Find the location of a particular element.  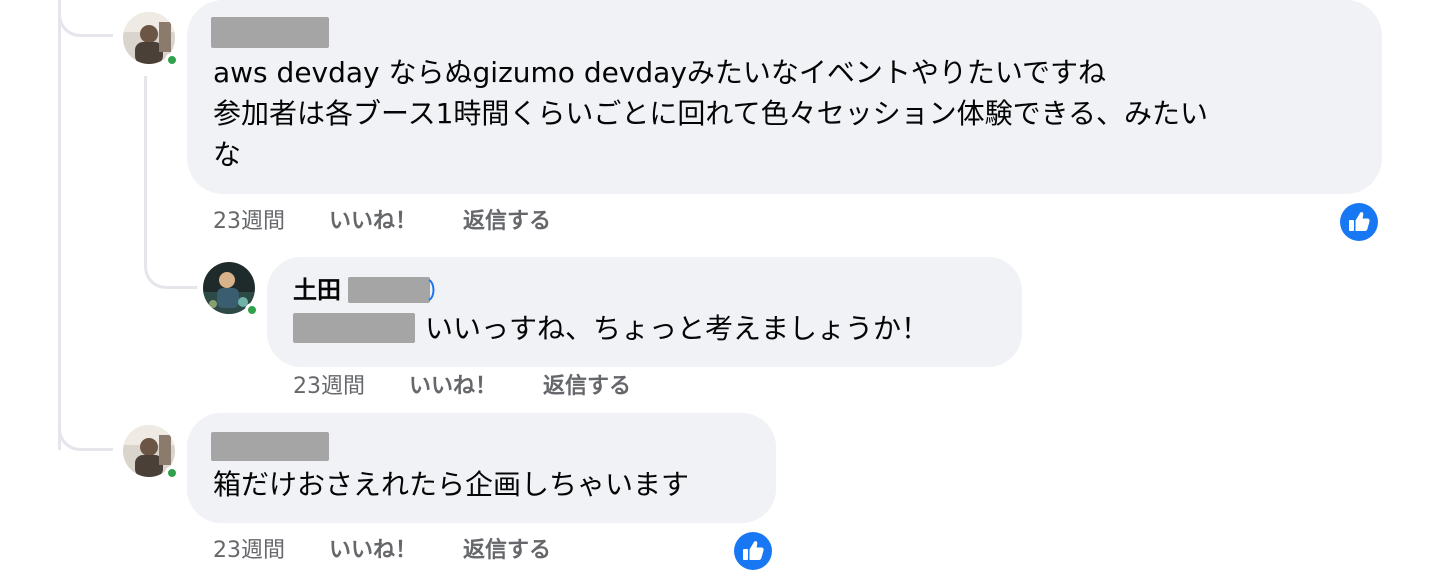

comment-line: 箱だけおさえれたら企画しちゃいます is located at coordinates (451, 484).